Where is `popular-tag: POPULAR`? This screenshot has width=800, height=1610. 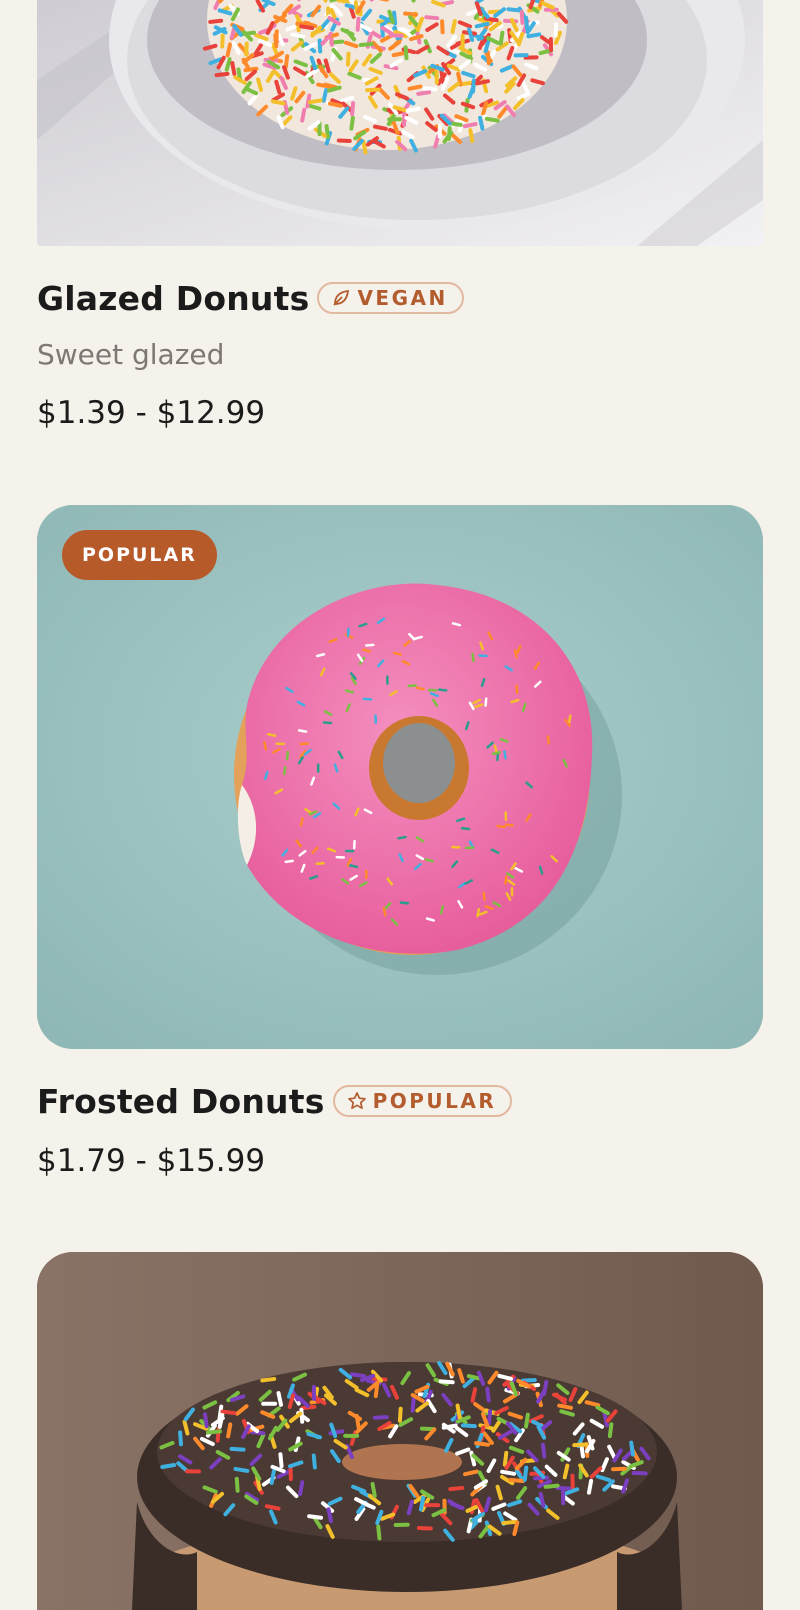
popular-tag: POPULAR is located at coordinates (422, 1101).